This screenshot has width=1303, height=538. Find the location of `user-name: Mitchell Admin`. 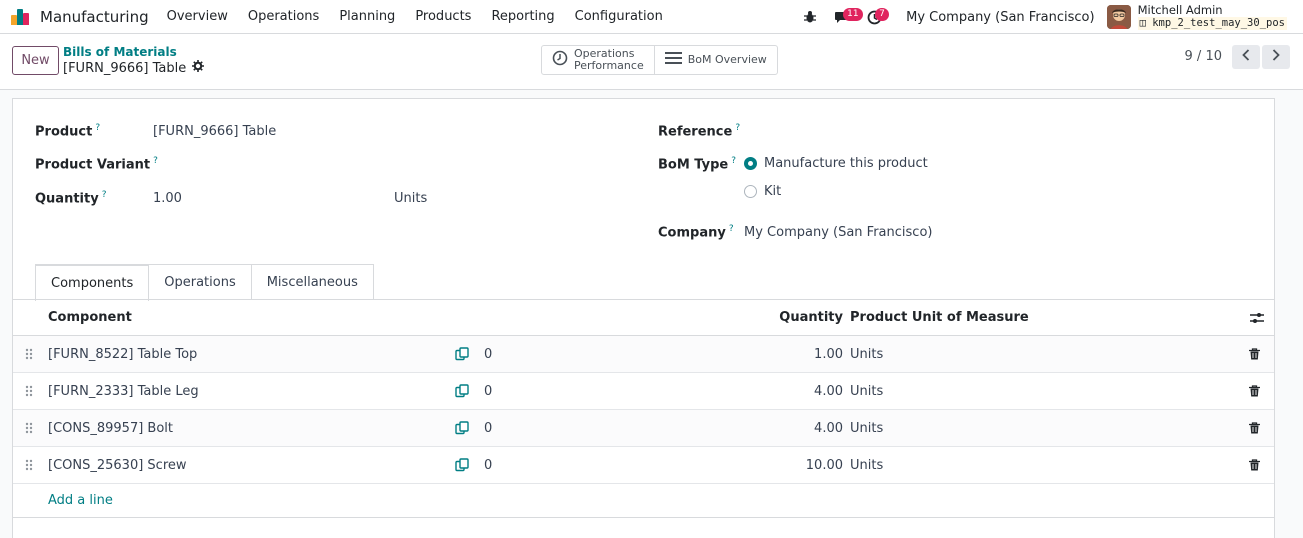

user-name: Mitchell Admin is located at coordinates (1180, 10).